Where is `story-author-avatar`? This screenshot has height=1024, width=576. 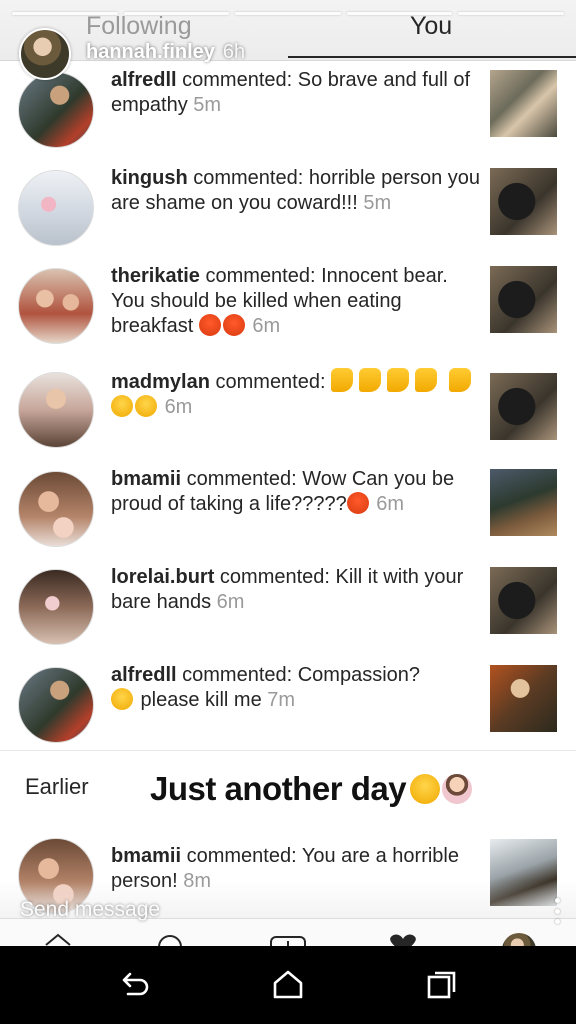
story-author-avatar is located at coordinates (45, 54).